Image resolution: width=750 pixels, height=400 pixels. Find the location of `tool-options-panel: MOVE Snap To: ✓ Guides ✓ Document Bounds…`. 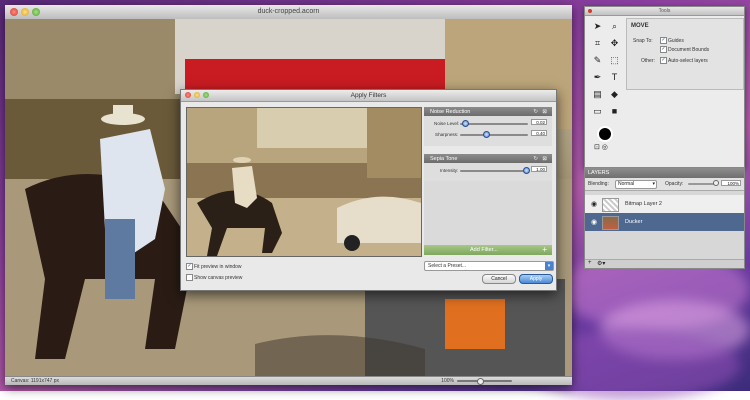

tool-options-panel: MOVE Snap To: ✓ Guides ✓ Document Bounds… is located at coordinates (685, 54).